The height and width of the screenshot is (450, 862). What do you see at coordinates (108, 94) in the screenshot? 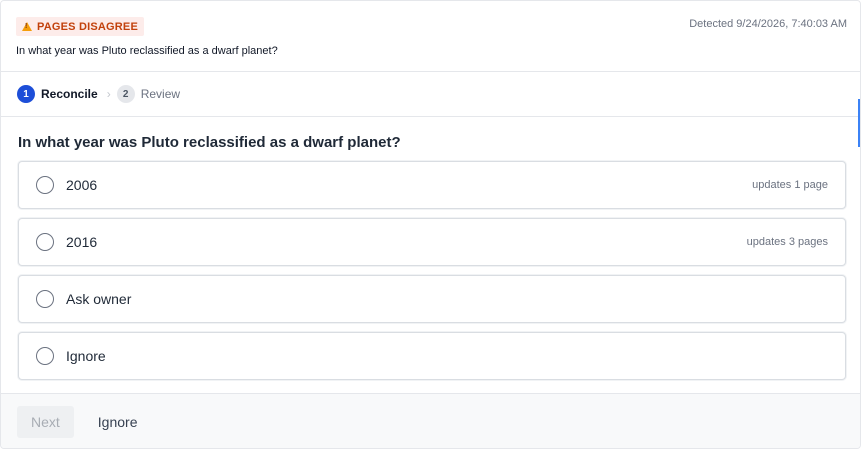
I see `chevron-right-icon: ›` at bounding box center [108, 94].